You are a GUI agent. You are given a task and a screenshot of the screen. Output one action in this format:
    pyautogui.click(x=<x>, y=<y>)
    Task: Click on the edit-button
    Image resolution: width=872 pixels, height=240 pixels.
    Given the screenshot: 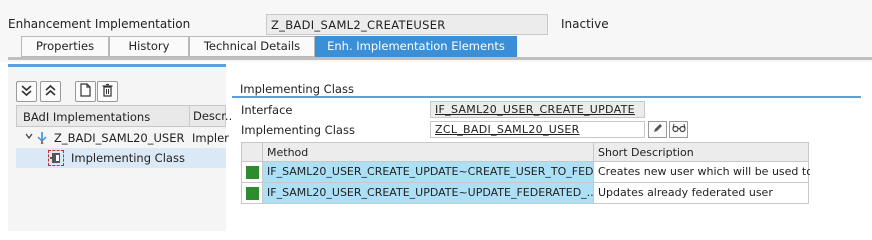 What is the action you would take?
    pyautogui.click(x=657, y=129)
    